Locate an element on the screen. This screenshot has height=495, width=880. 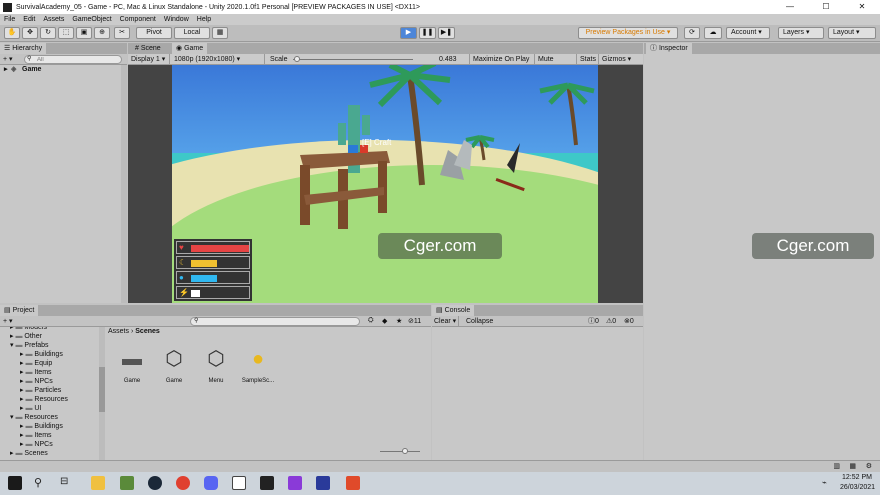
hud-bar: ● is located at coordinates (213, 277).